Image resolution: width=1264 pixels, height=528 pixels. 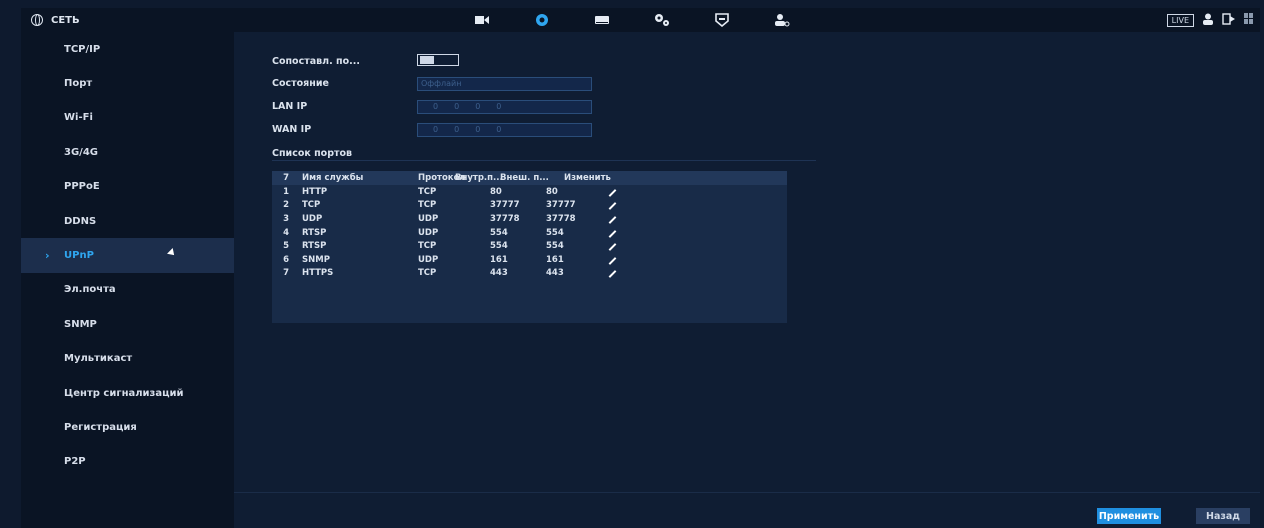 What do you see at coordinates (587, 178) in the screenshot?
I see `header-modify: Изменить` at bounding box center [587, 178].